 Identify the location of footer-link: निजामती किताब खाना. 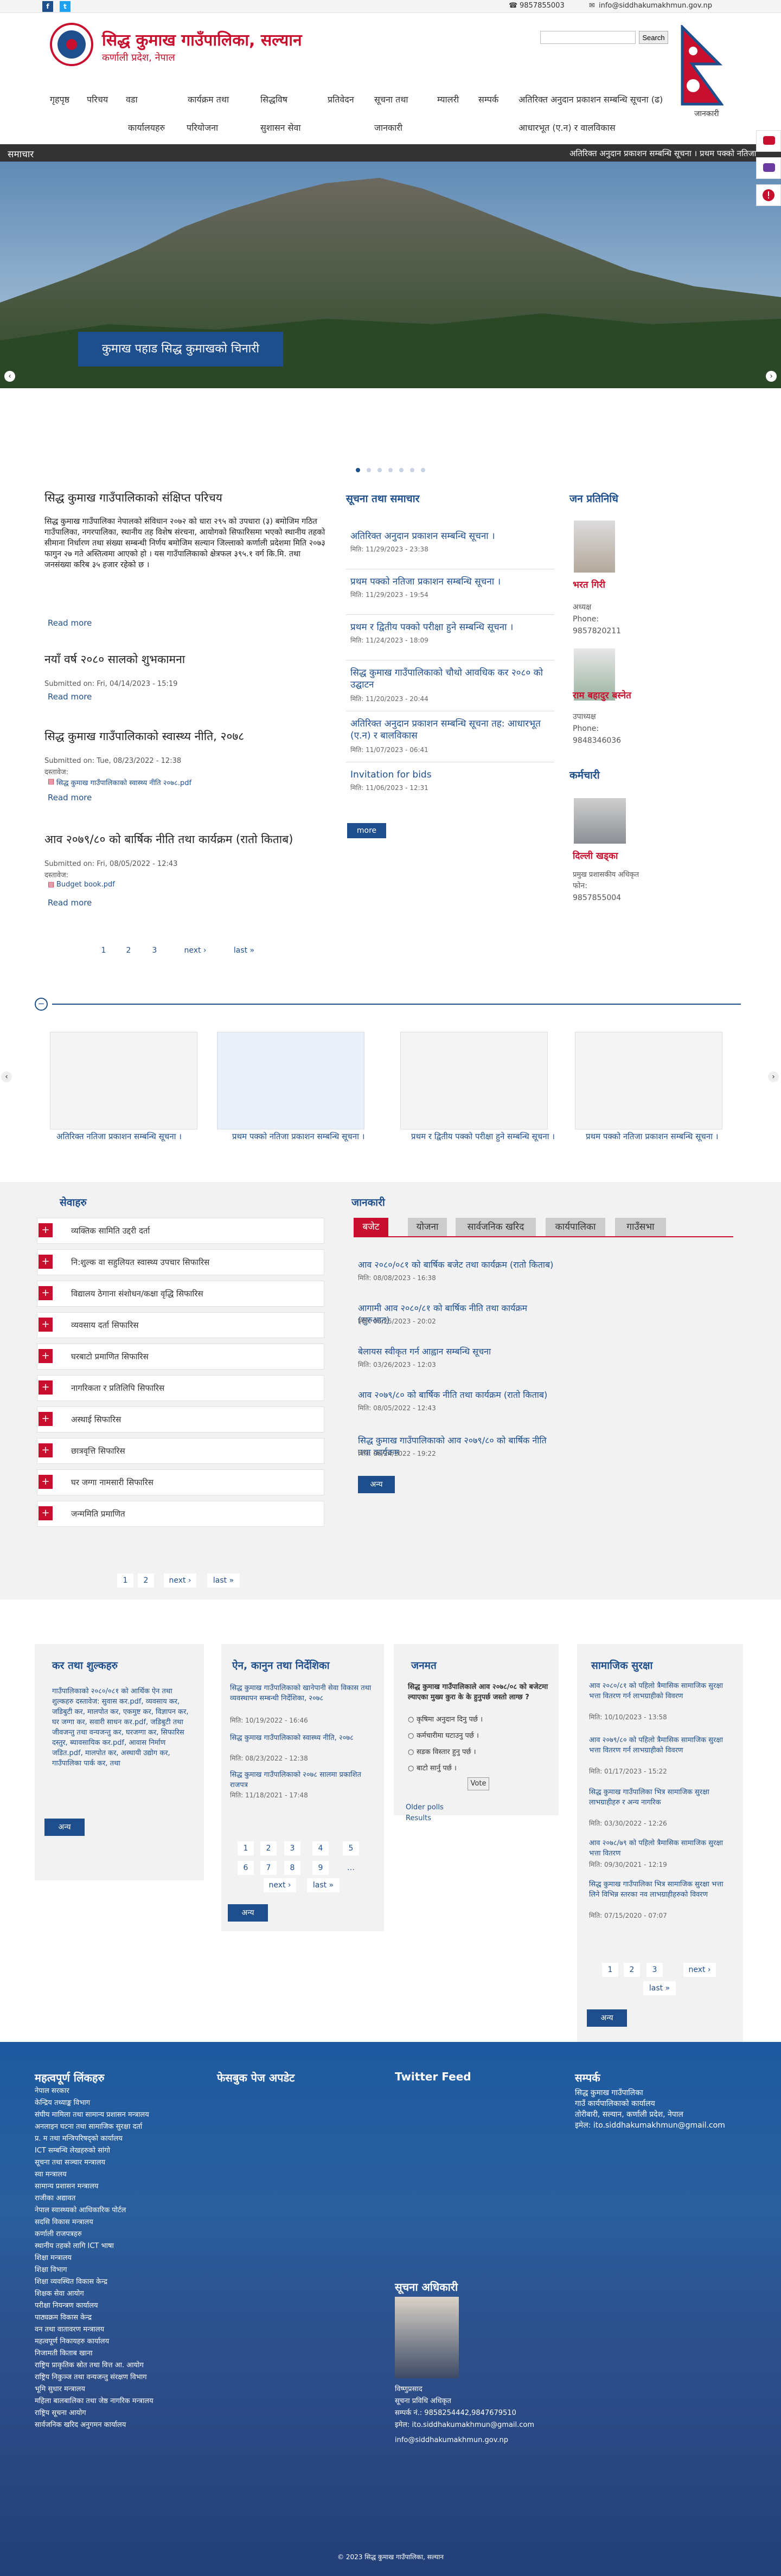
(64, 2353).